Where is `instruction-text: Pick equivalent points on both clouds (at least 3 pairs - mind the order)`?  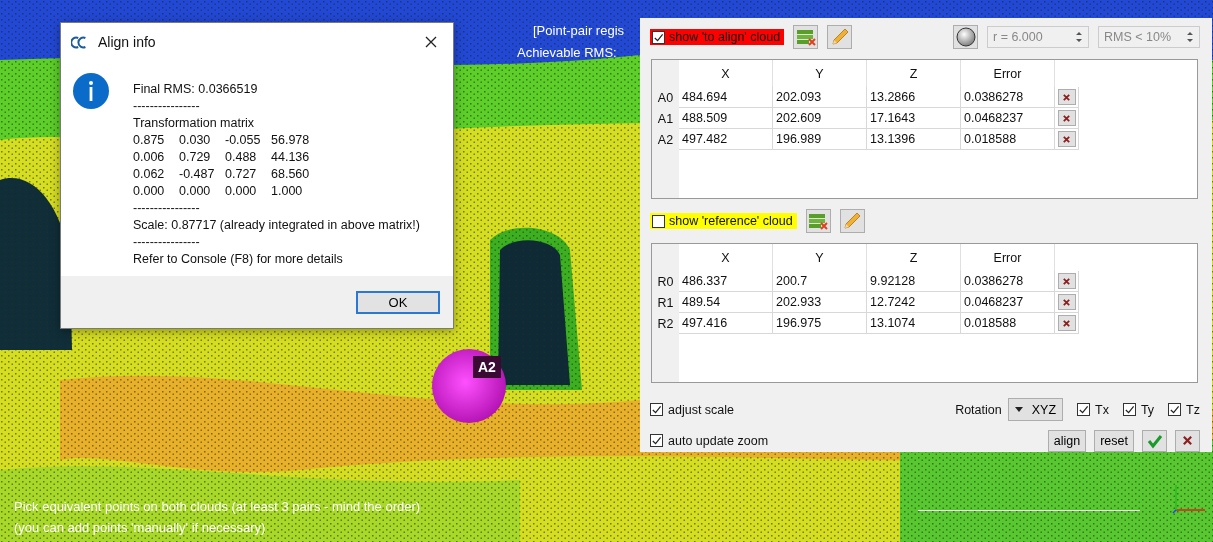
instruction-text: Pick equivalent points on both clouds (at least 3 pairs - mind the order) is located at coordinates (217, 507).